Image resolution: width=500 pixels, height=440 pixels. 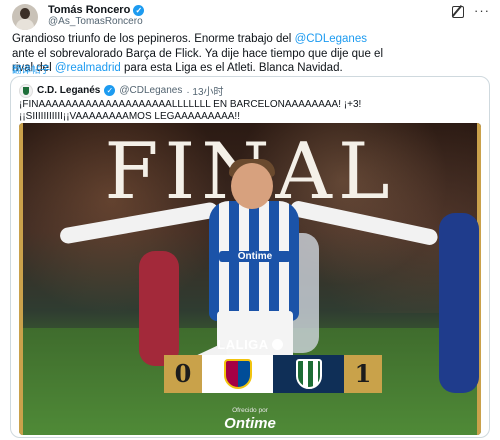 I want to click on scoreboard: 0 1, so click(x=273, y=374).